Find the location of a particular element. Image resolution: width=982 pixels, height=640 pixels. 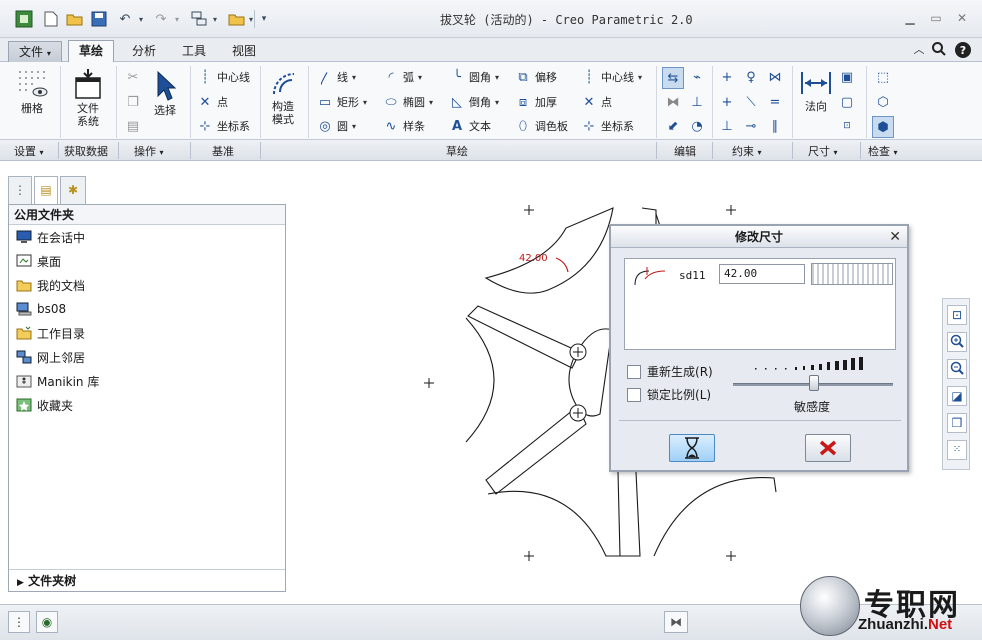

watermark-url-main: Zhuanzhi. is located at coordinates (893, 624).